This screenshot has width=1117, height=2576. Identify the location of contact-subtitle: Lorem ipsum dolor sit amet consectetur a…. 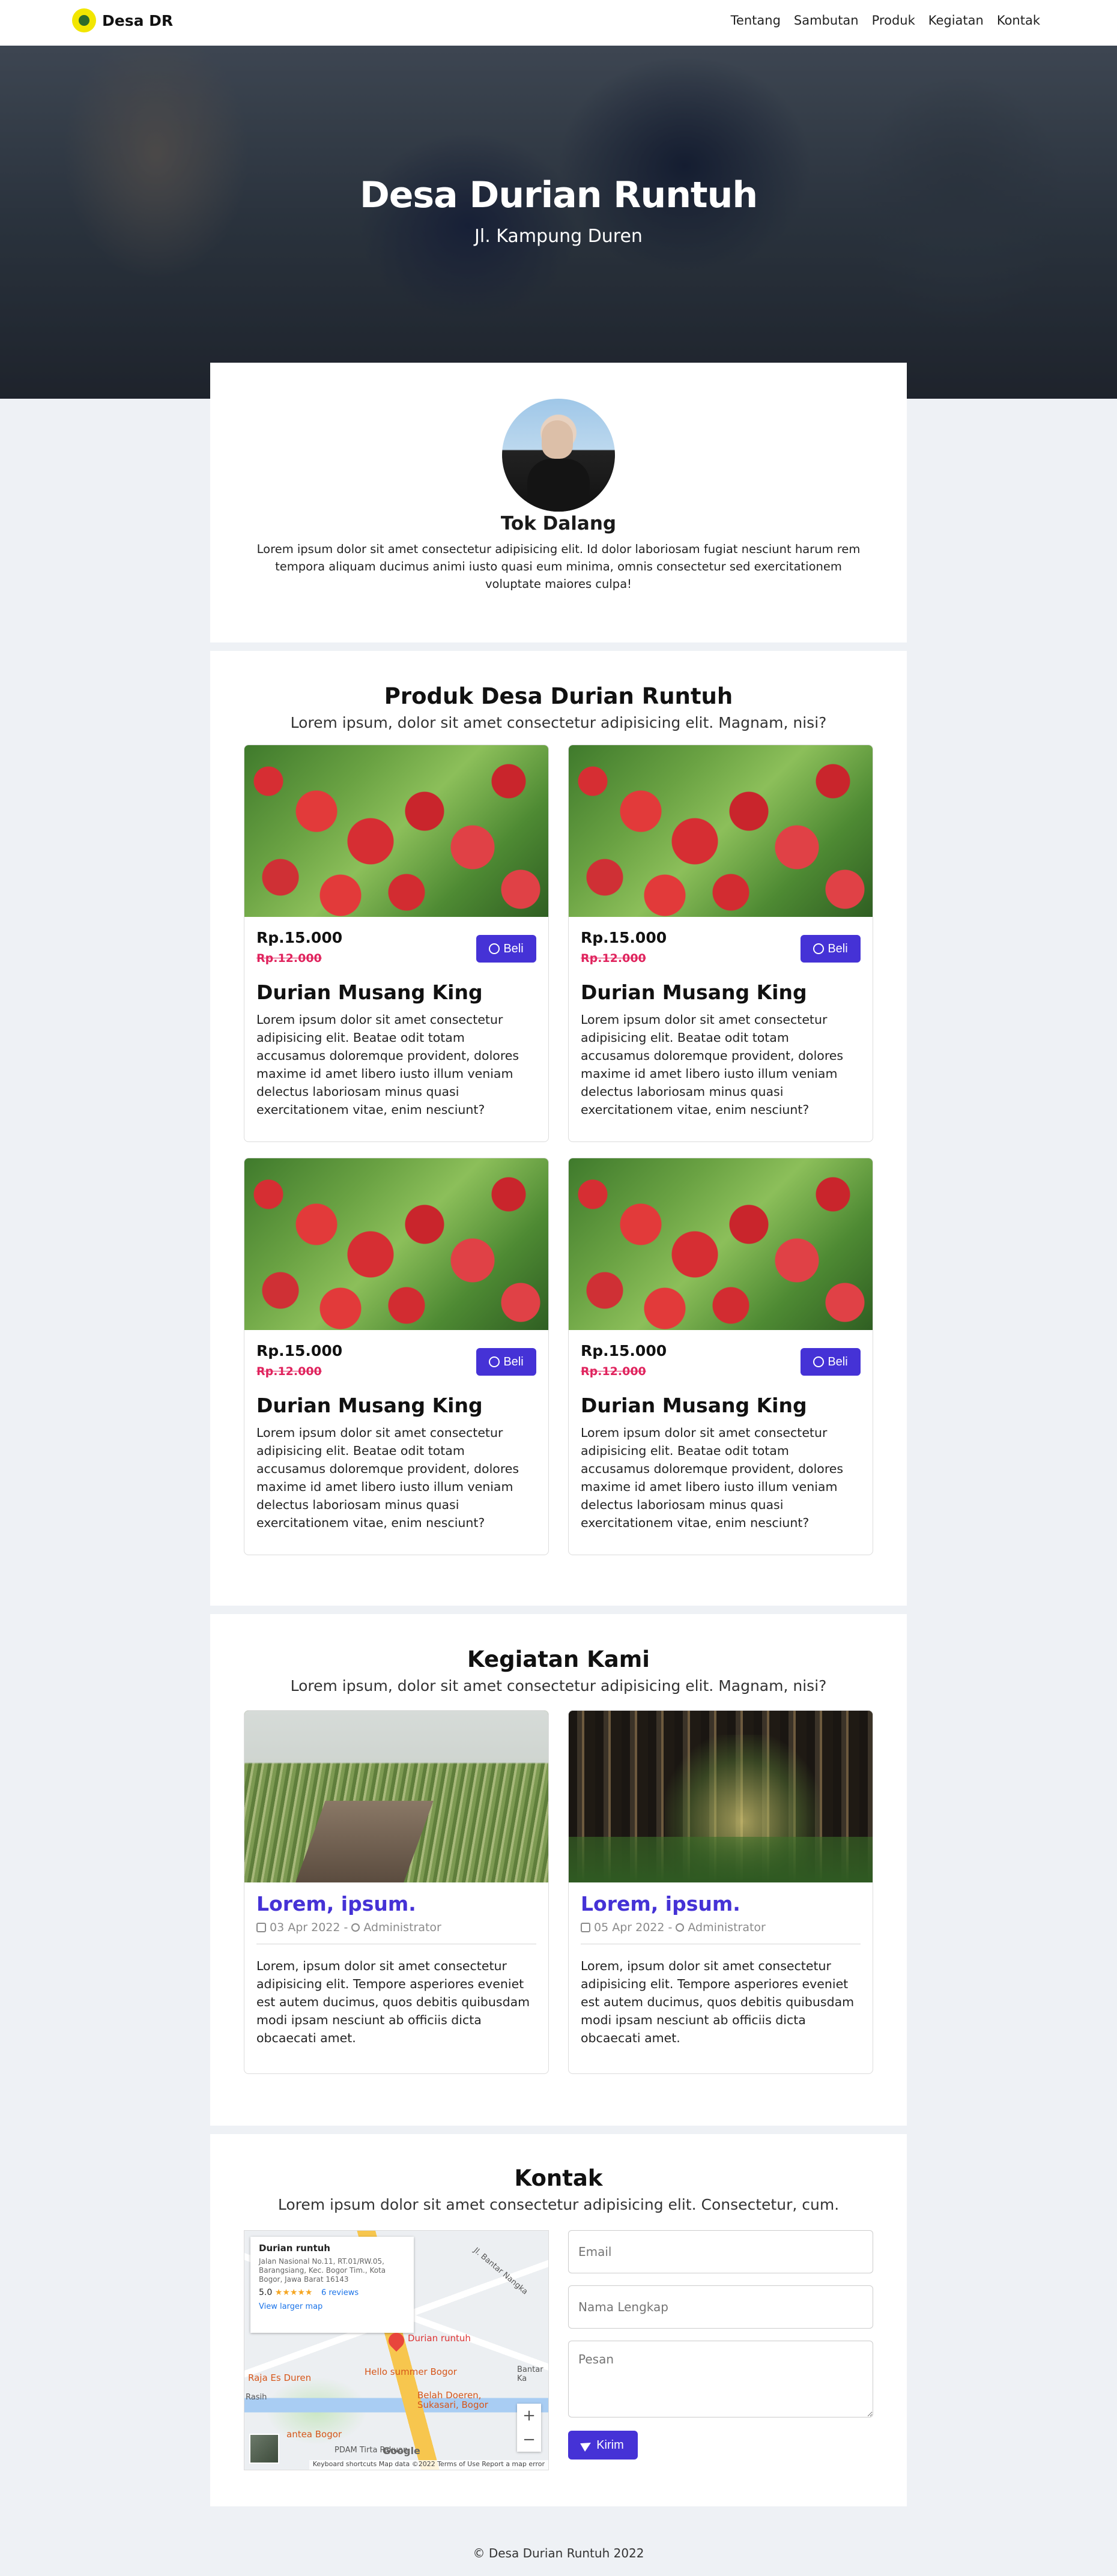
(558, 2204).